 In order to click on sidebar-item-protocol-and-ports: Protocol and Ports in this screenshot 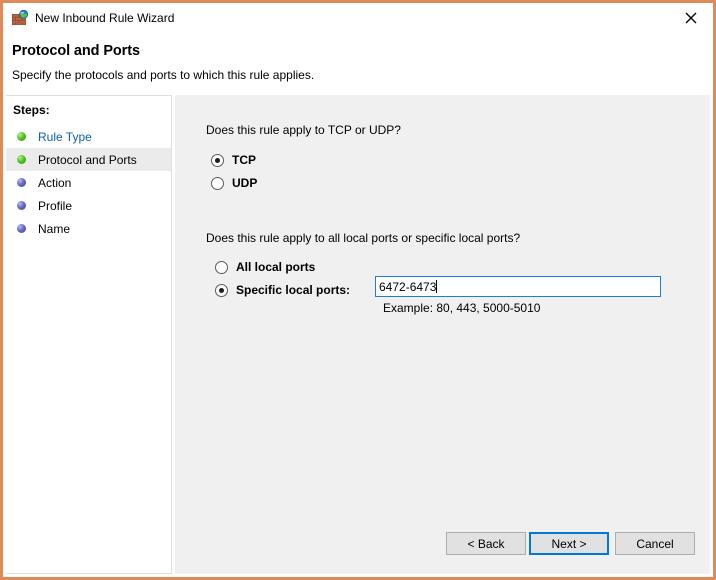, I will do `click(88, 159)`.